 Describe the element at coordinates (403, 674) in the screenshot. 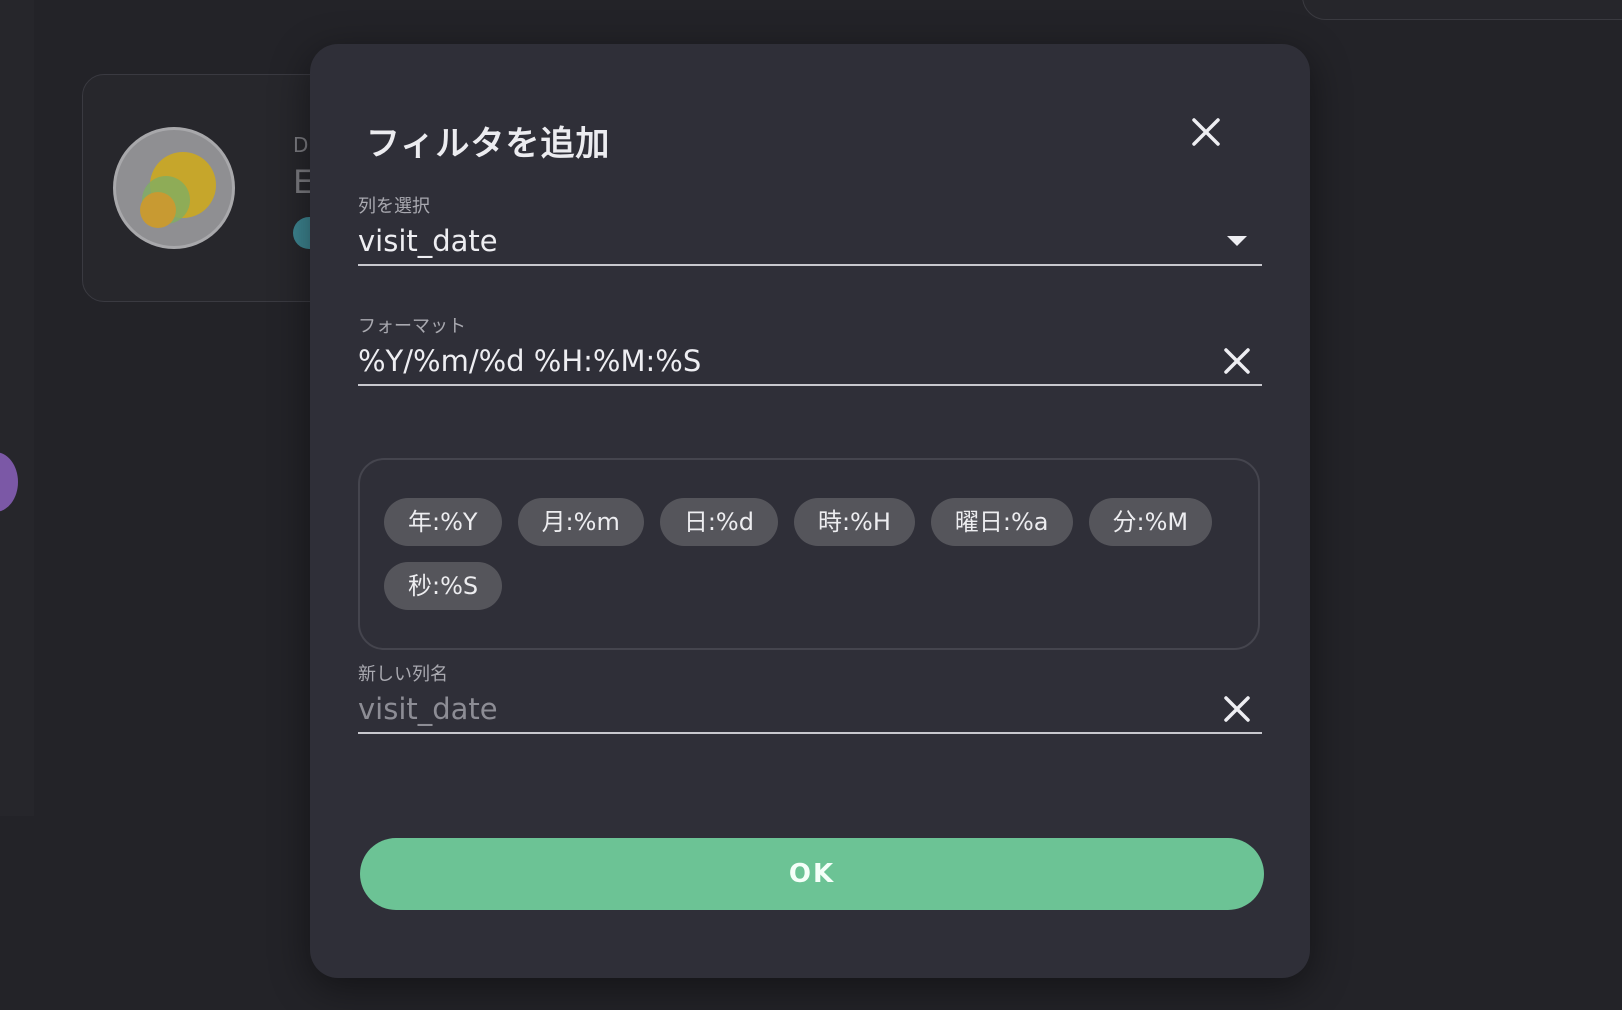

I see `new-column-name-label: 新しい列名` at that location.